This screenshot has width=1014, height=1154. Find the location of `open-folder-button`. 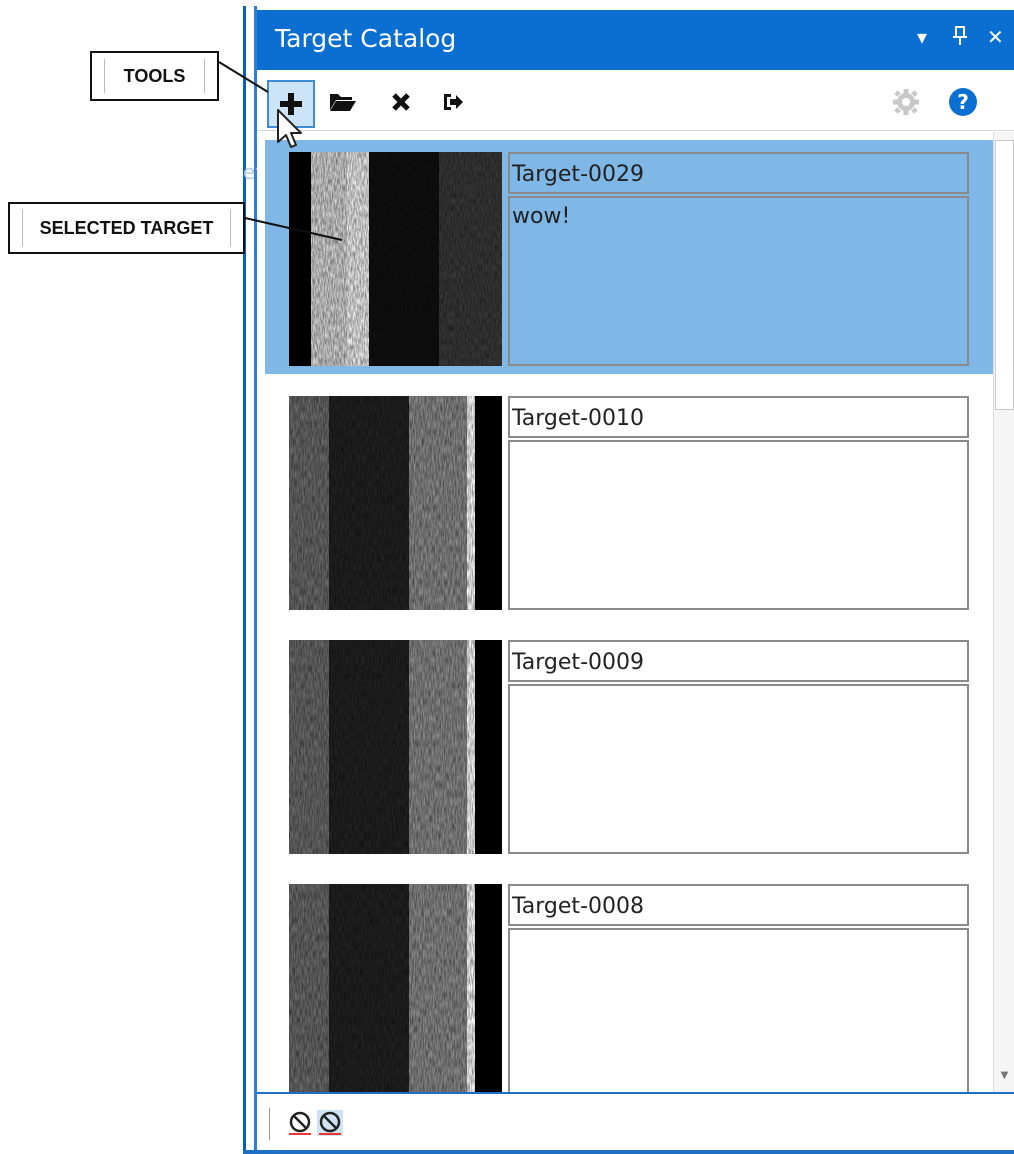

open-folder-button is located at coordinates (343, 102).